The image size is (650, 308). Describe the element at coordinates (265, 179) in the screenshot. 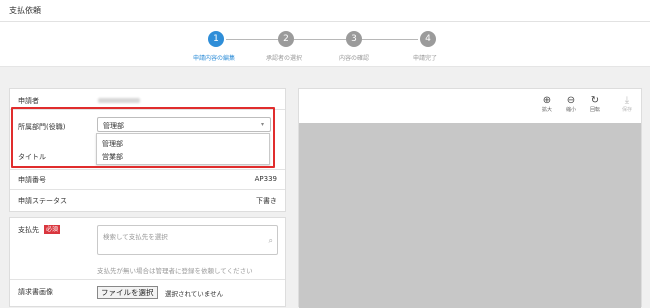

I see `application-no-value: AP339` at that location.